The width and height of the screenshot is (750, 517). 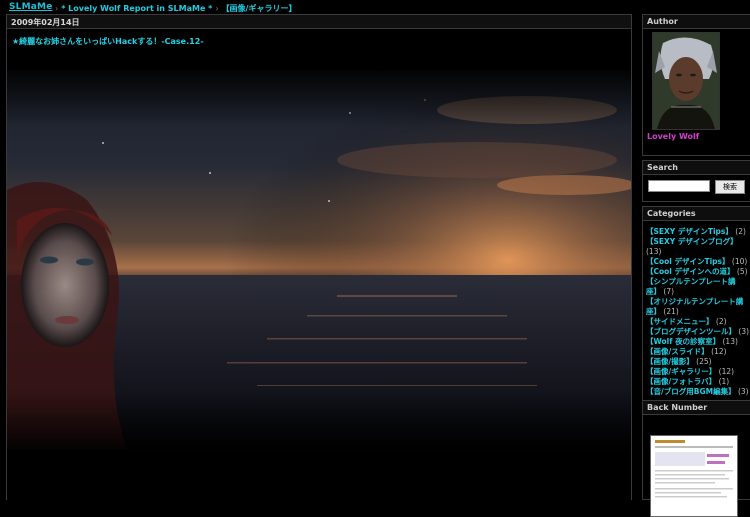 I want to click on author-heading: Author, so click(x=696, y=22).